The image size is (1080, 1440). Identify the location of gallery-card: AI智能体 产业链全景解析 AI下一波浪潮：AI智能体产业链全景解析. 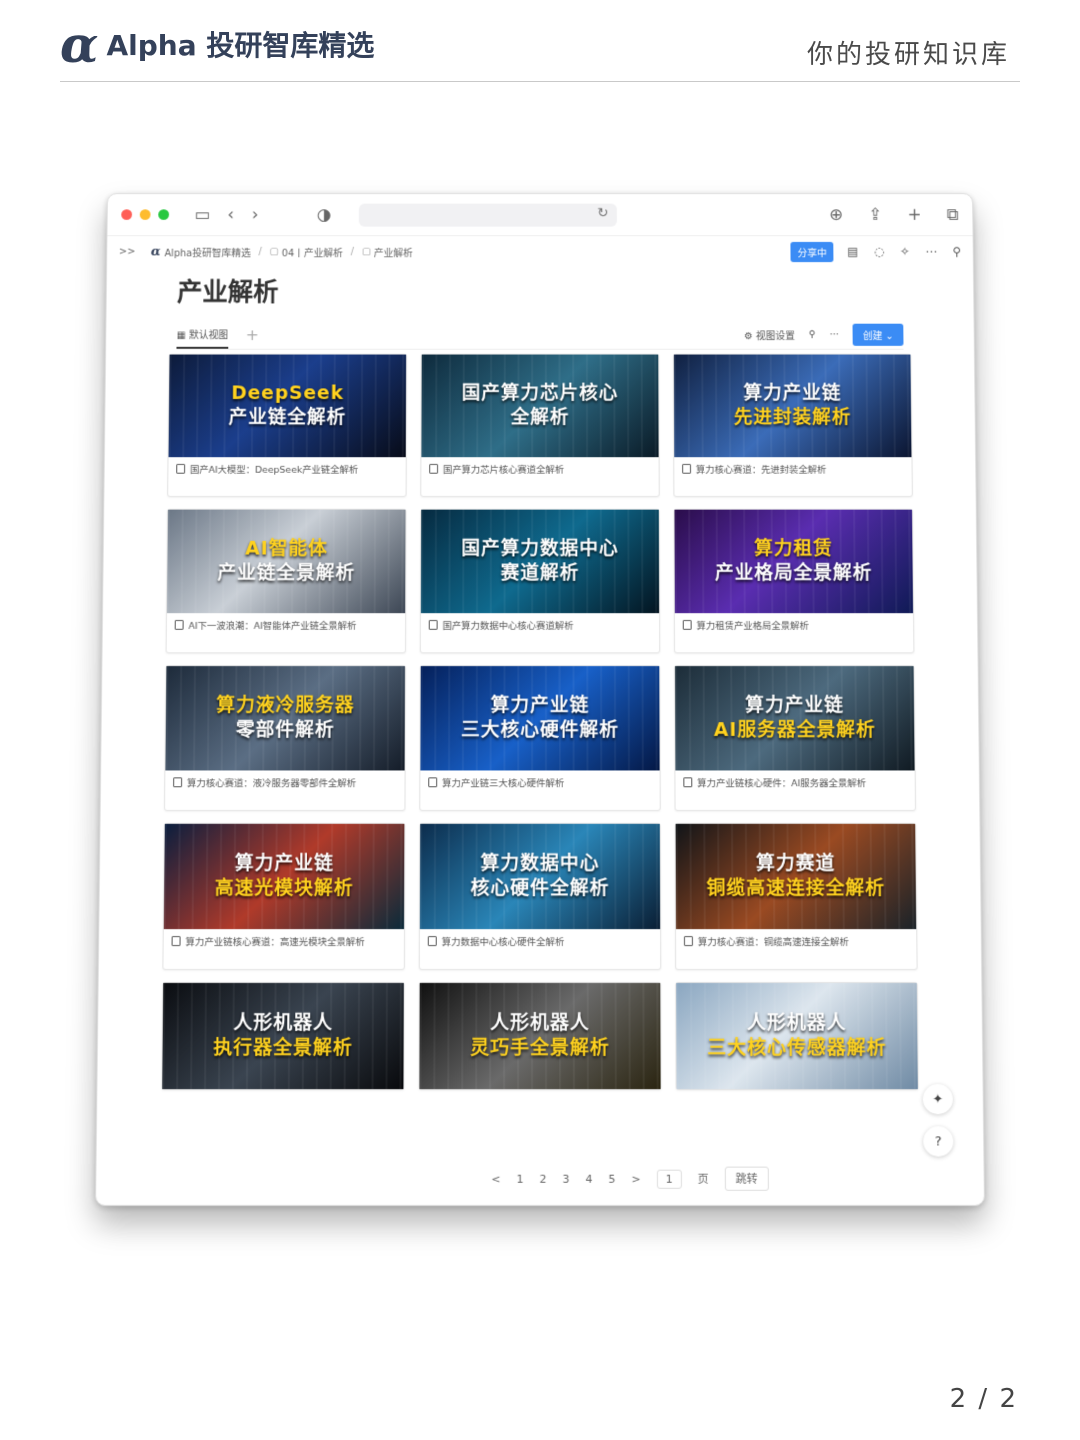
(286, 581).